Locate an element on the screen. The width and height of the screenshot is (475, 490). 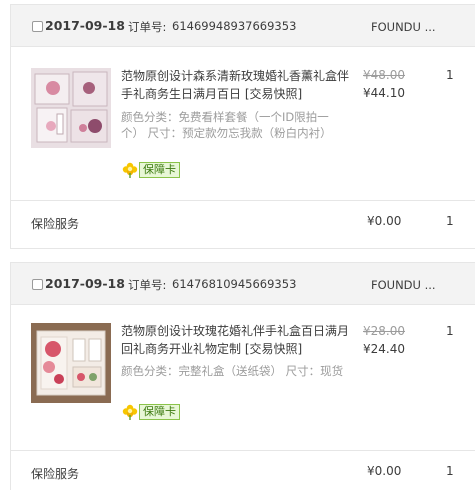
order-number: 61476810945669353 is located at coordinates (234, 284).